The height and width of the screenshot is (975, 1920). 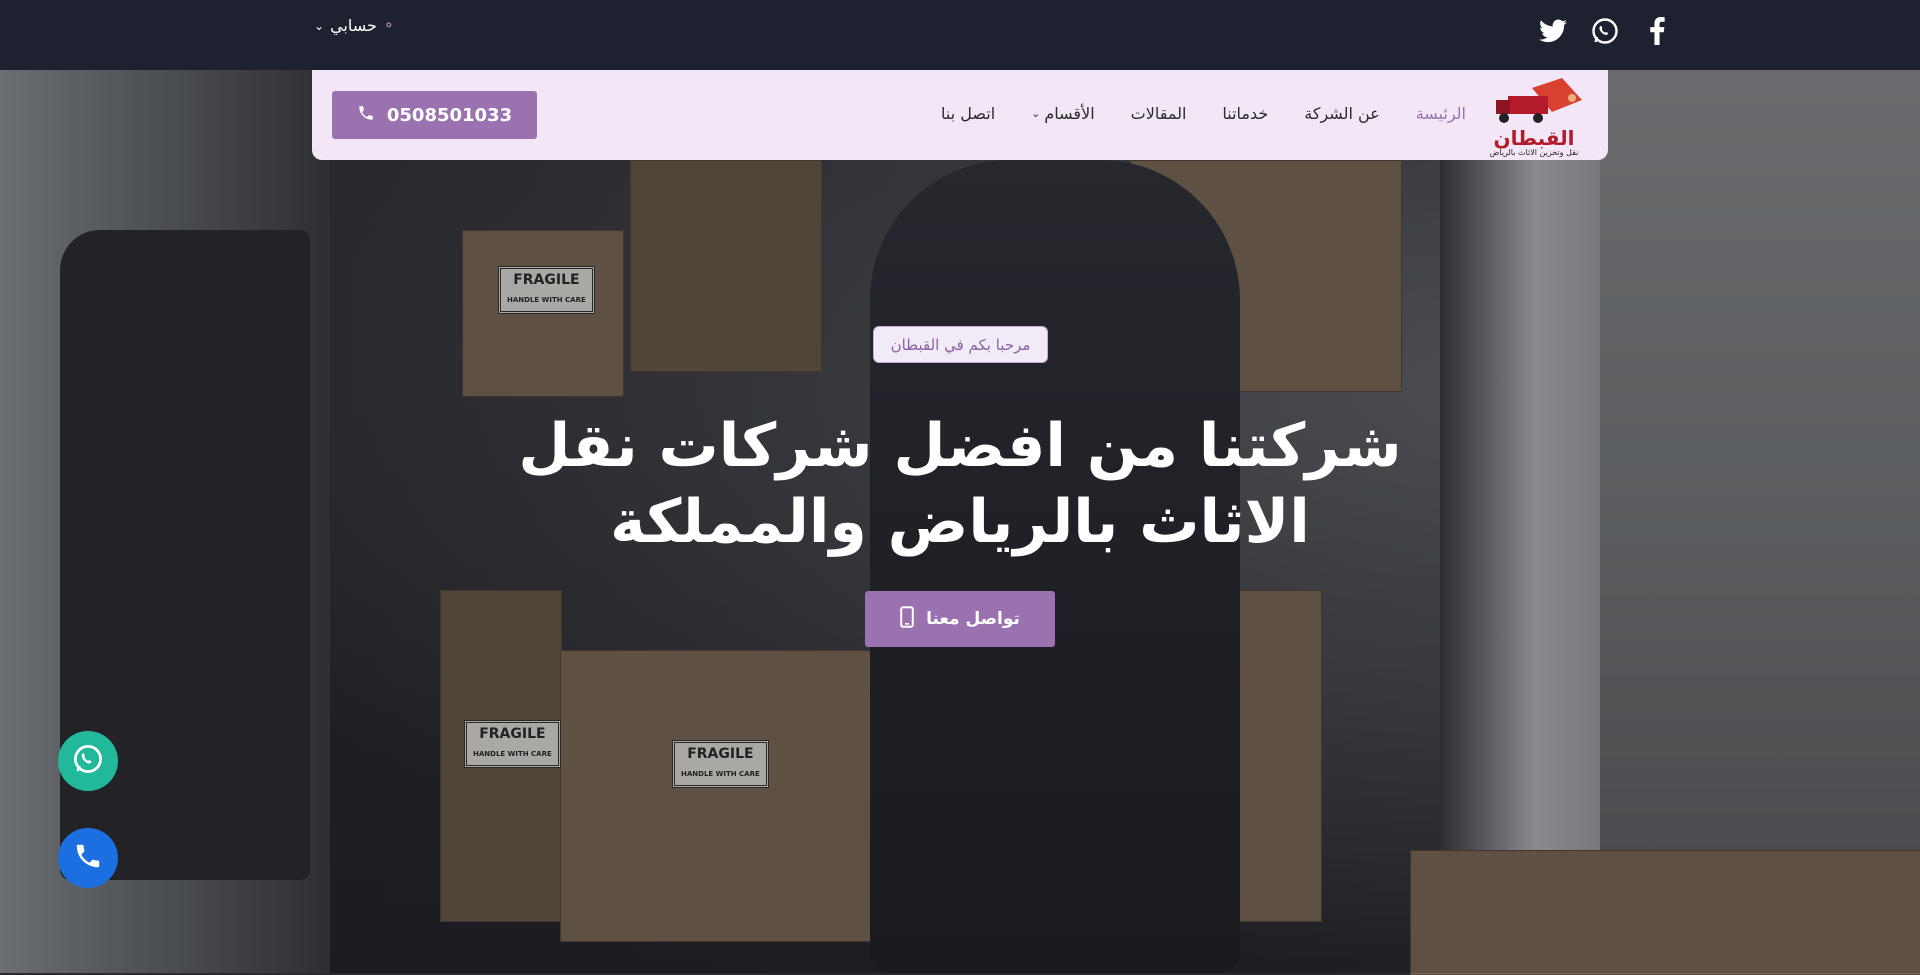 I want to click on cta-label: تواصل معنا, so click(x=973, y=619).